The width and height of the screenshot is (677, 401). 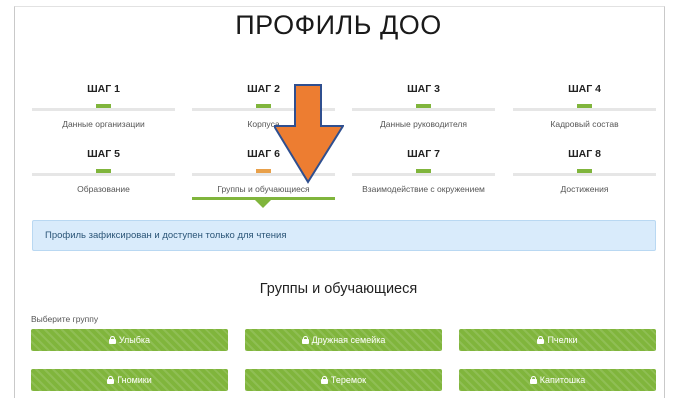 What do you see at coordinates (65, 319) in the screenshot?
I see `group-select-label: Выберите группу` at bounding box center [65, 319].